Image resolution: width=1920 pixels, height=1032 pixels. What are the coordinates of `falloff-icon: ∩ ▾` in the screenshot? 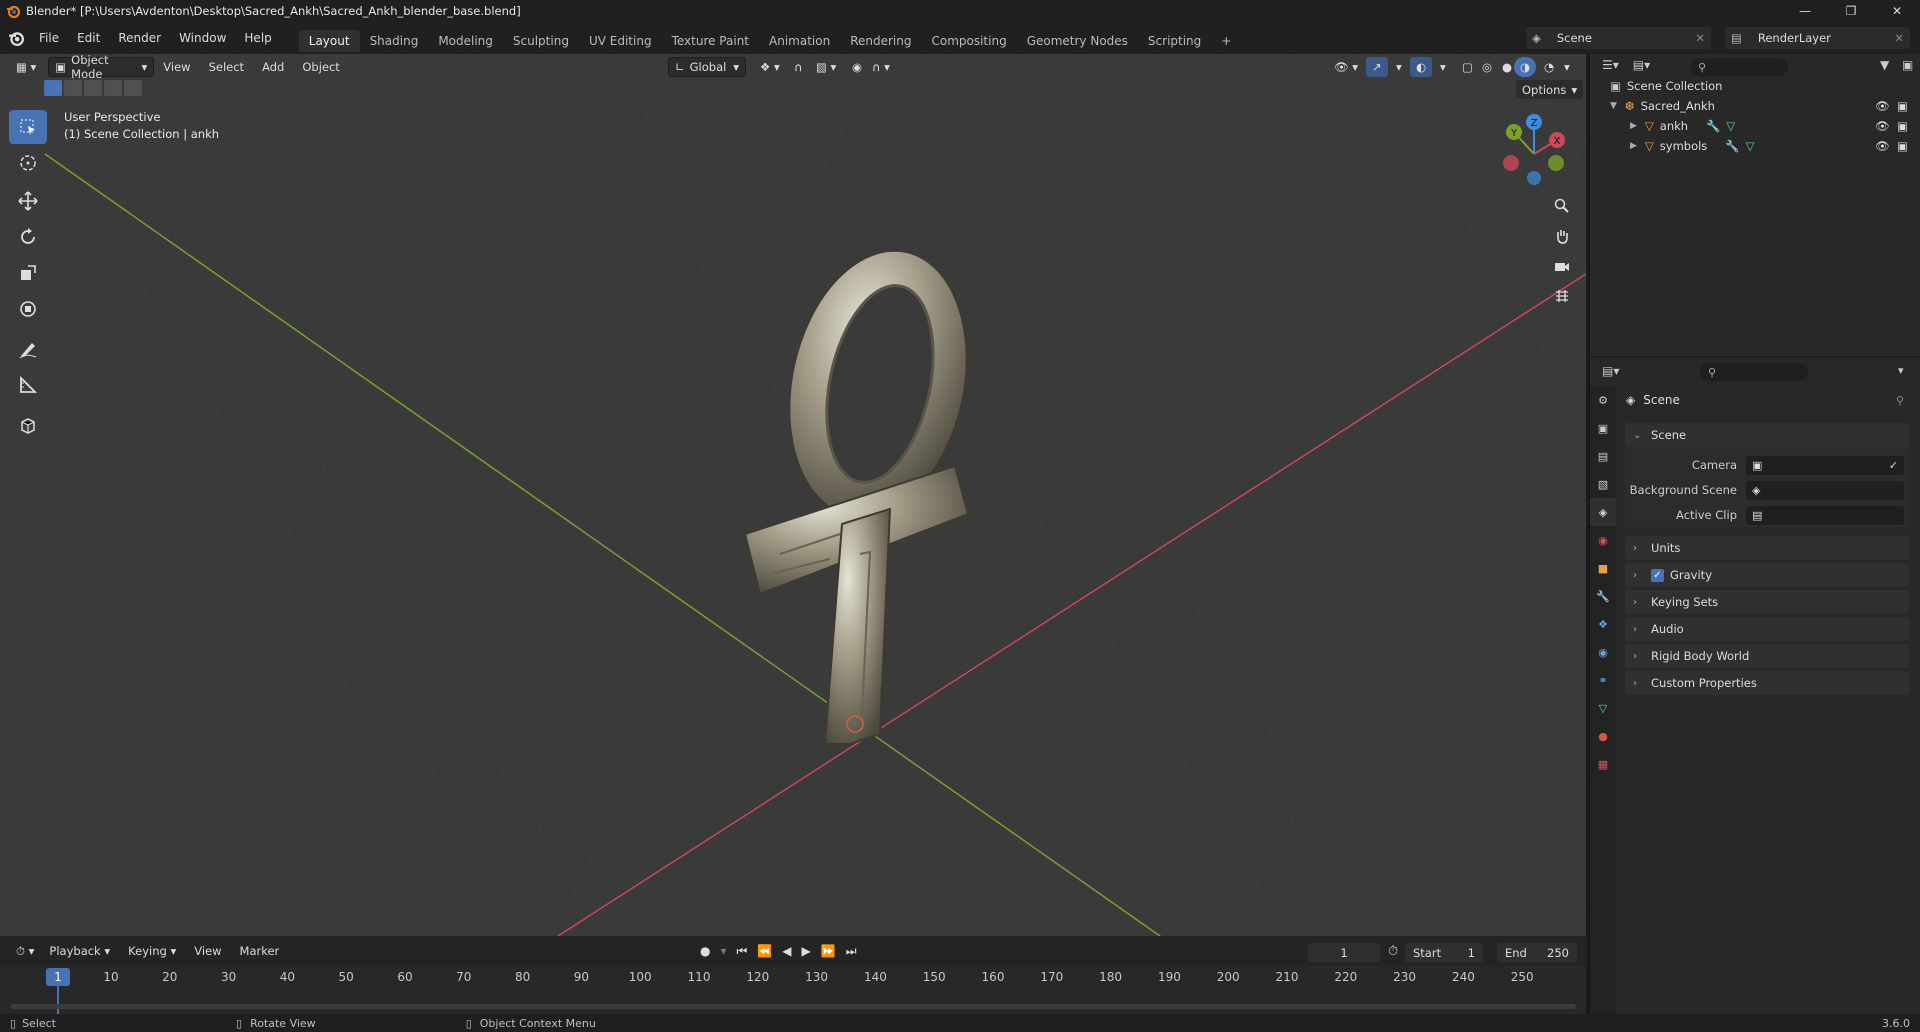 It's located at (881, 67).